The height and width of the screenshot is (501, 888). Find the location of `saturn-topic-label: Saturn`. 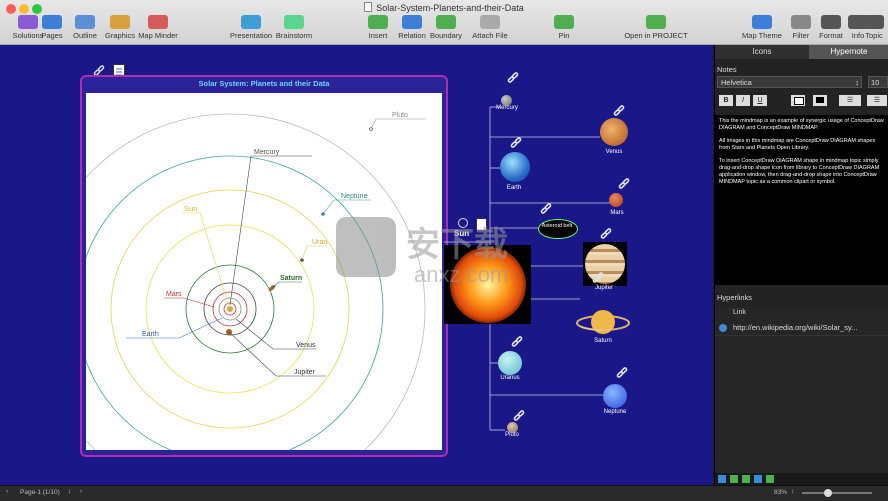

saturn-topic-label: Saturn is located at coordinates (603, 341).